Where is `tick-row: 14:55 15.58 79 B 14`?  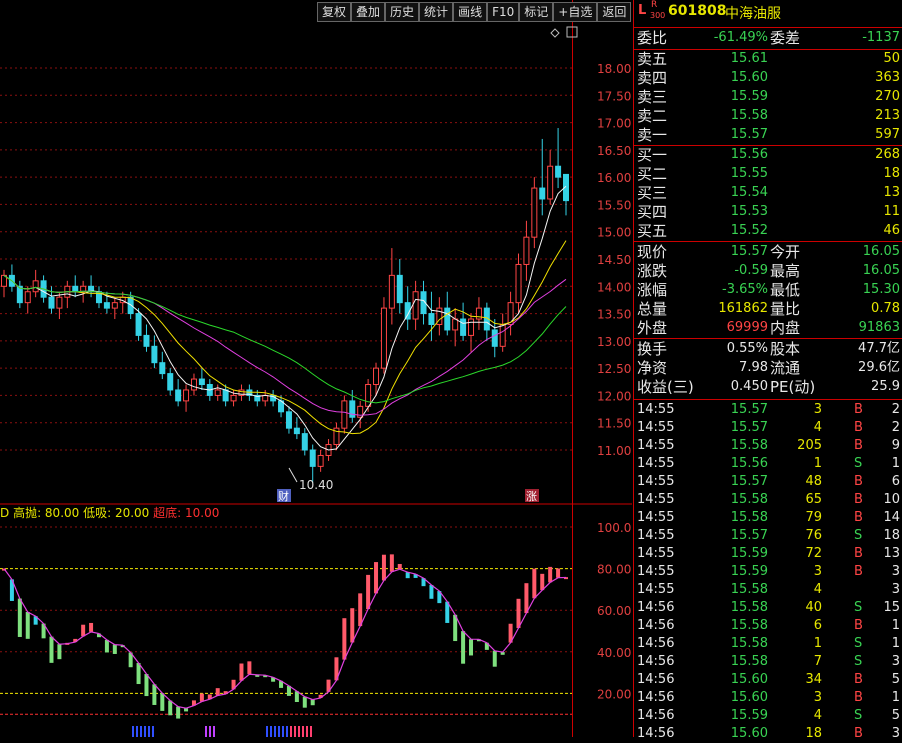
tick-row: 14:55 15.58 79 B 14 is located at coordinates (768, 518).